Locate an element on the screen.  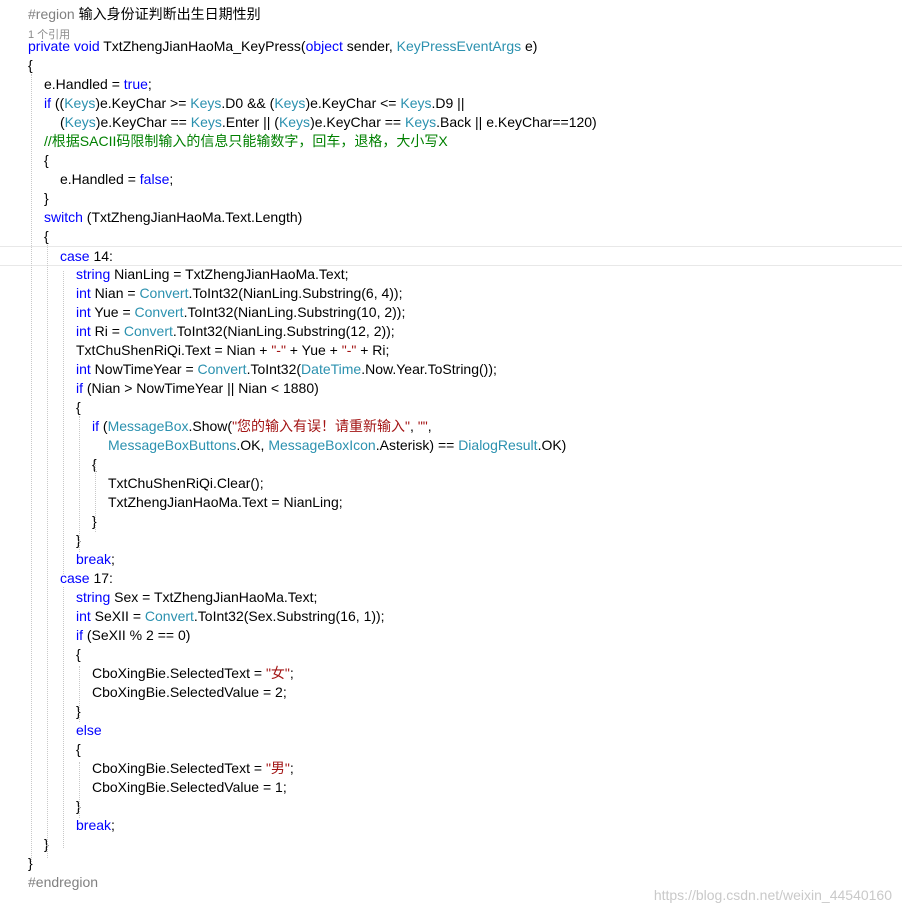
code-line: case 17: is located at coordinates (451, 578).